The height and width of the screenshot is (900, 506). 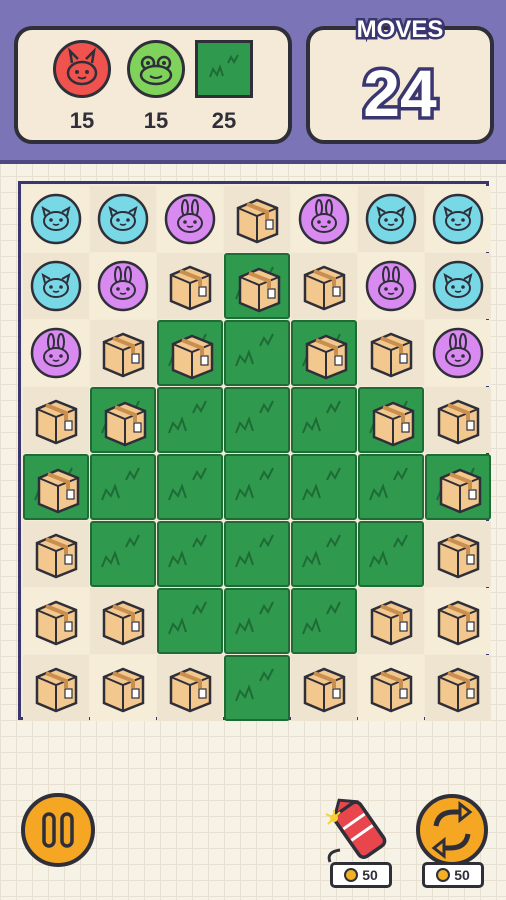 I want to click on pause-button, so click(x=58, y=830).